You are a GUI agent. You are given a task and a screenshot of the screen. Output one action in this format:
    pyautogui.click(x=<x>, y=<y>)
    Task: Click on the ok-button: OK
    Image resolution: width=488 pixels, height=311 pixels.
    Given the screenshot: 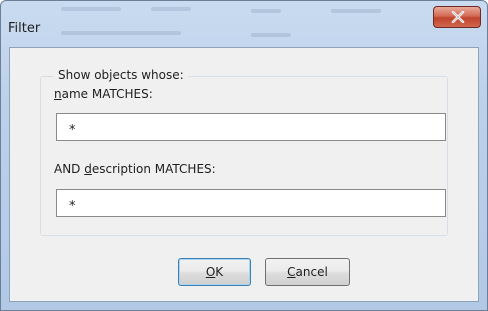 What is the action you would take?
    pyautogui.click(x=214, y=272)
    